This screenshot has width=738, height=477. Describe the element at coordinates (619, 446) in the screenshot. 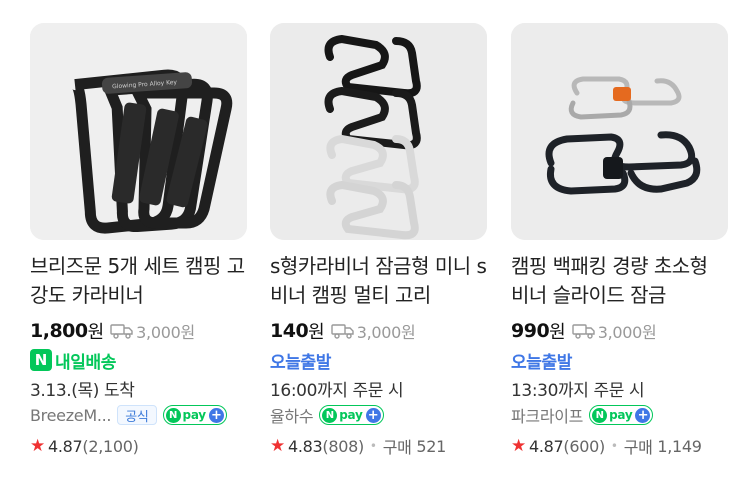

I see `rating-row: ★ 4.87 (600) • 구매 1,149` at that location.